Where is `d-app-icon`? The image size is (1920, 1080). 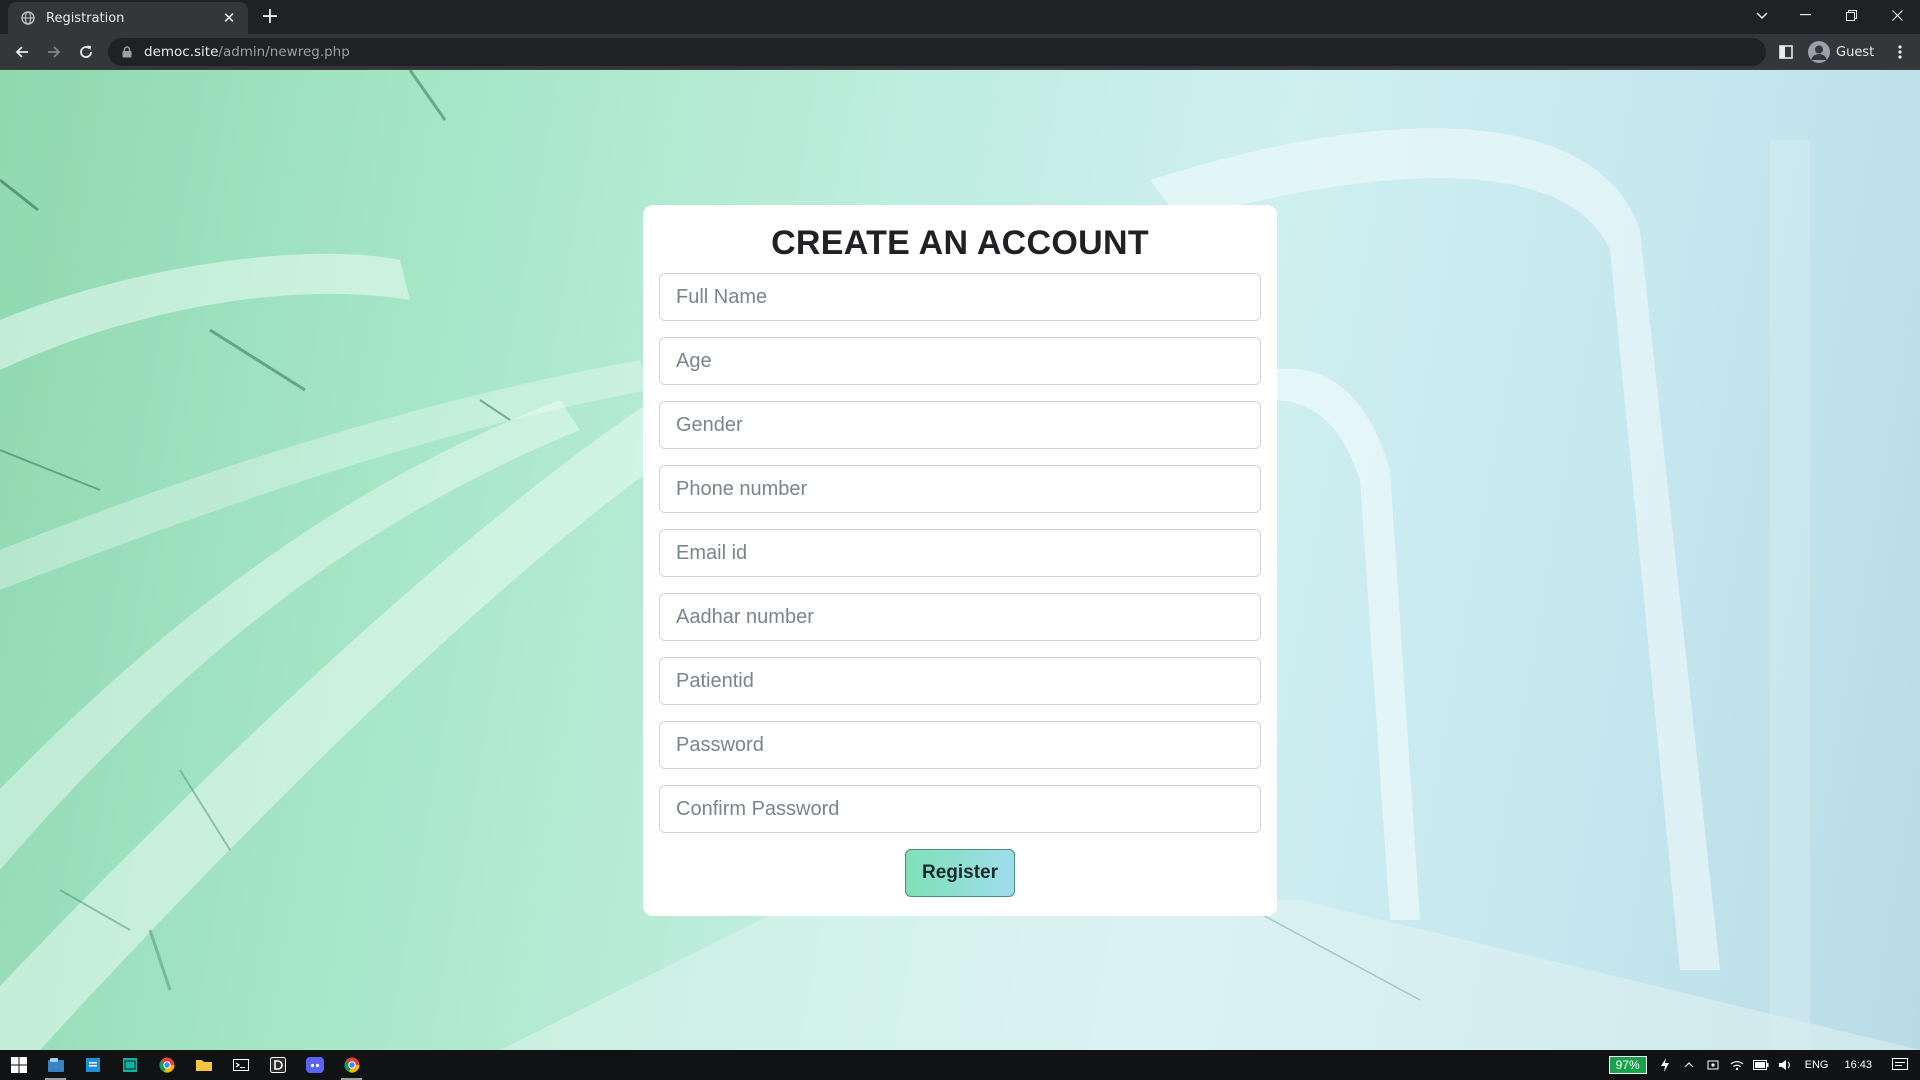
d-app-icon is located at coordinates (277, 1065).